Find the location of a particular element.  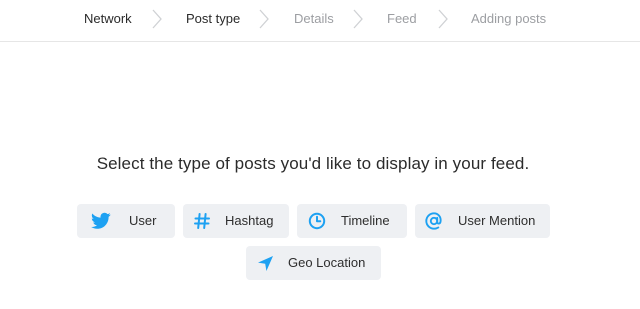

post-type-timeline-button: Timeline is located at coordinates (352, 221).